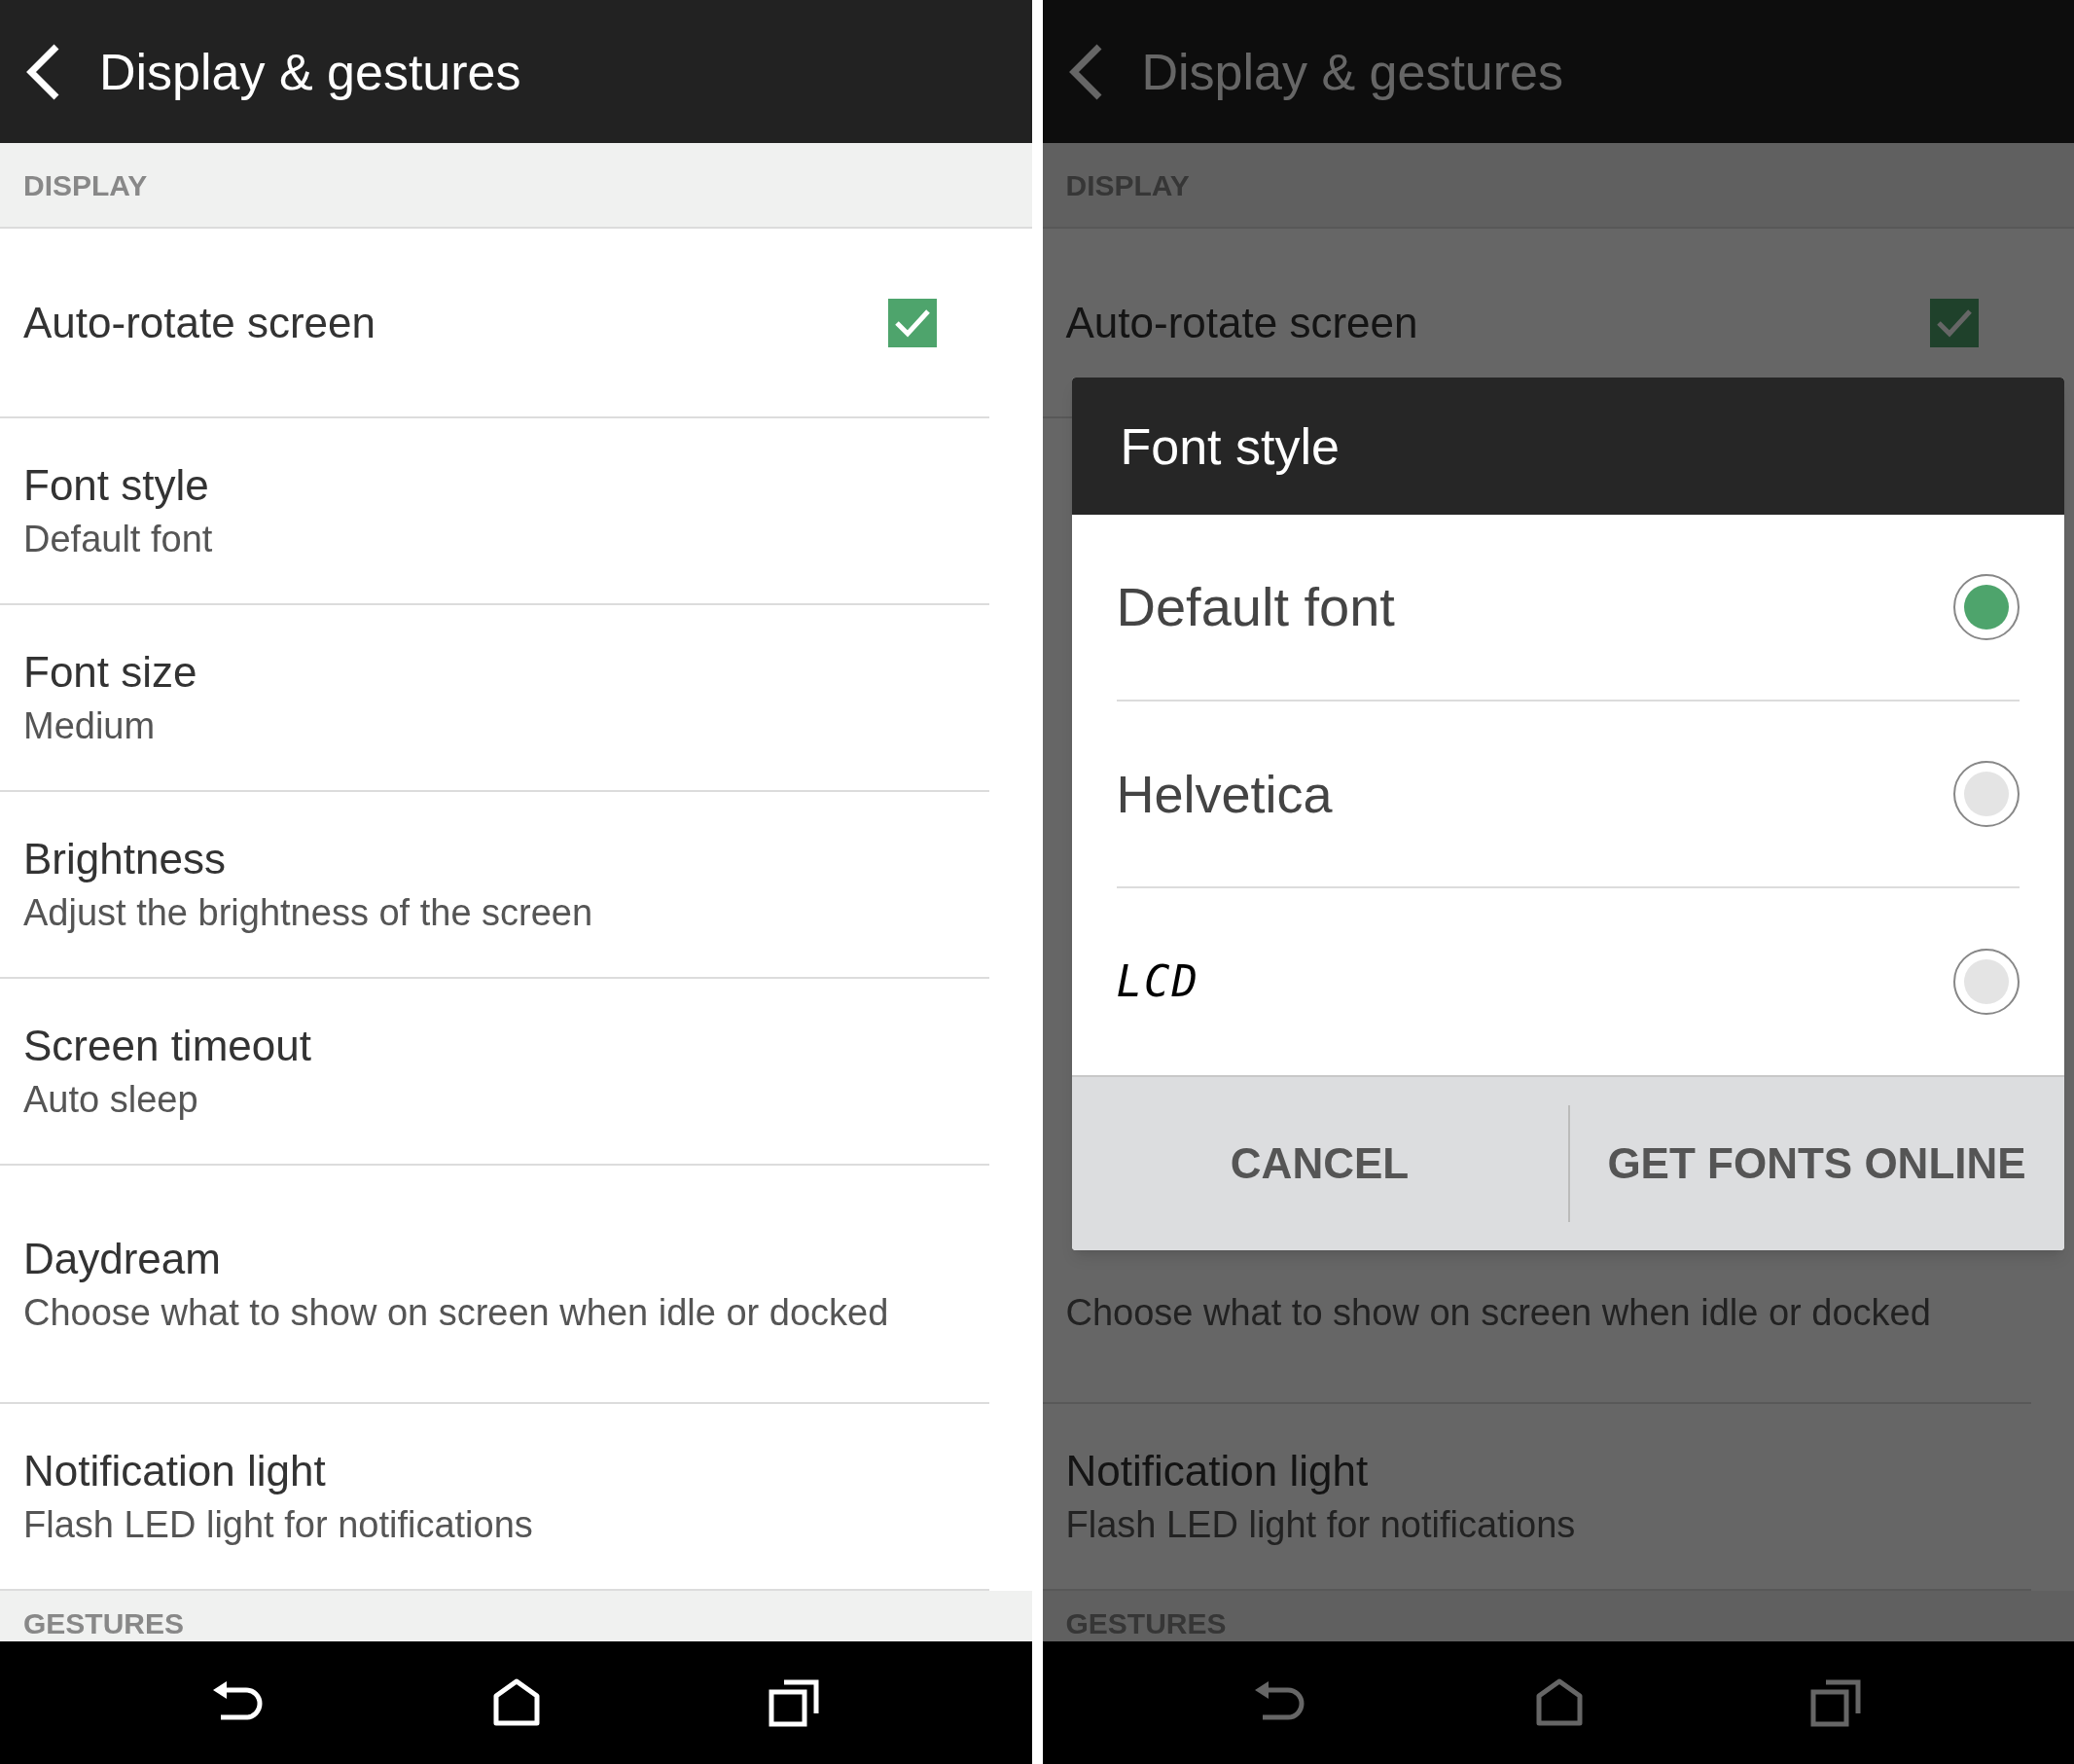 This screenshot has height=1764, width=2074. I want to click on setting-title: Daydream, so click(123, 1258).